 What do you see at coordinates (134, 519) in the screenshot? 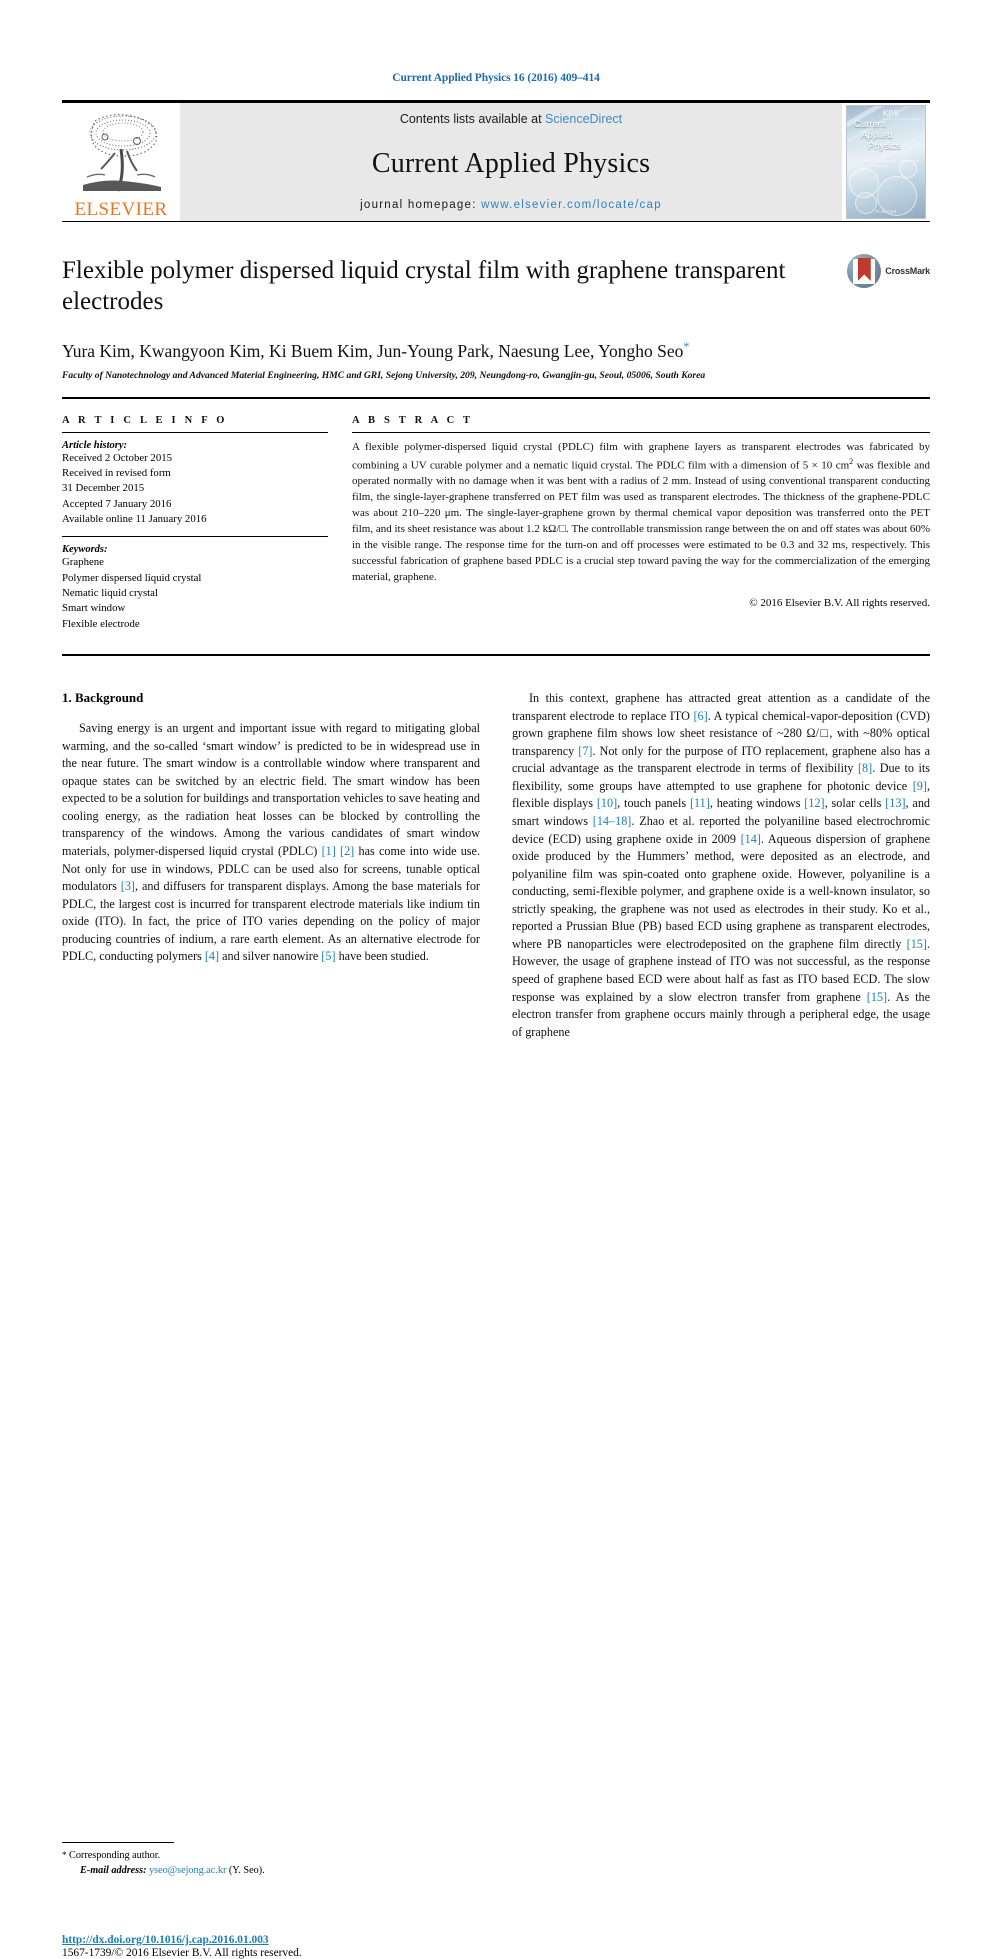
I see `history-item: Available online 11 January 2016` at bounding box center [134, 519].